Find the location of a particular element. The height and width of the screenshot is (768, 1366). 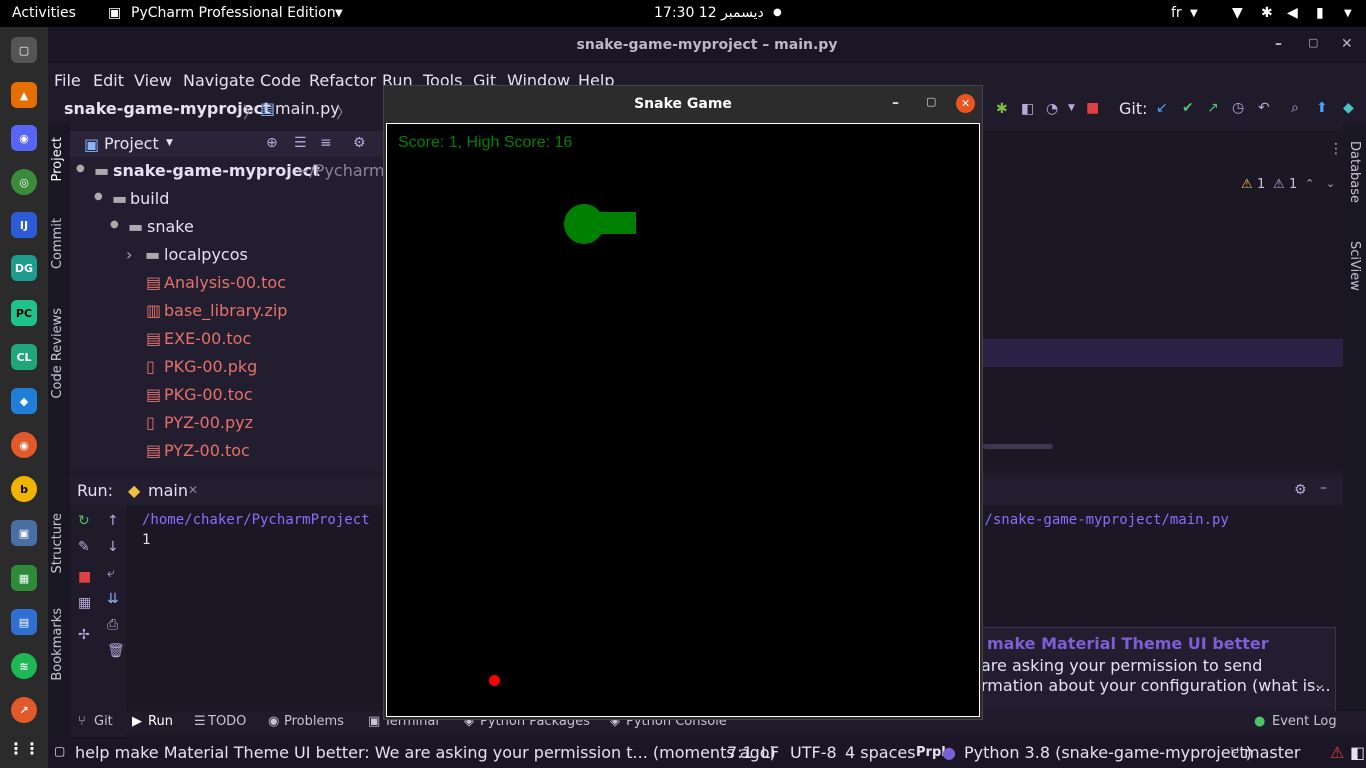

menu-view: View is located at coordinates (153, 80).